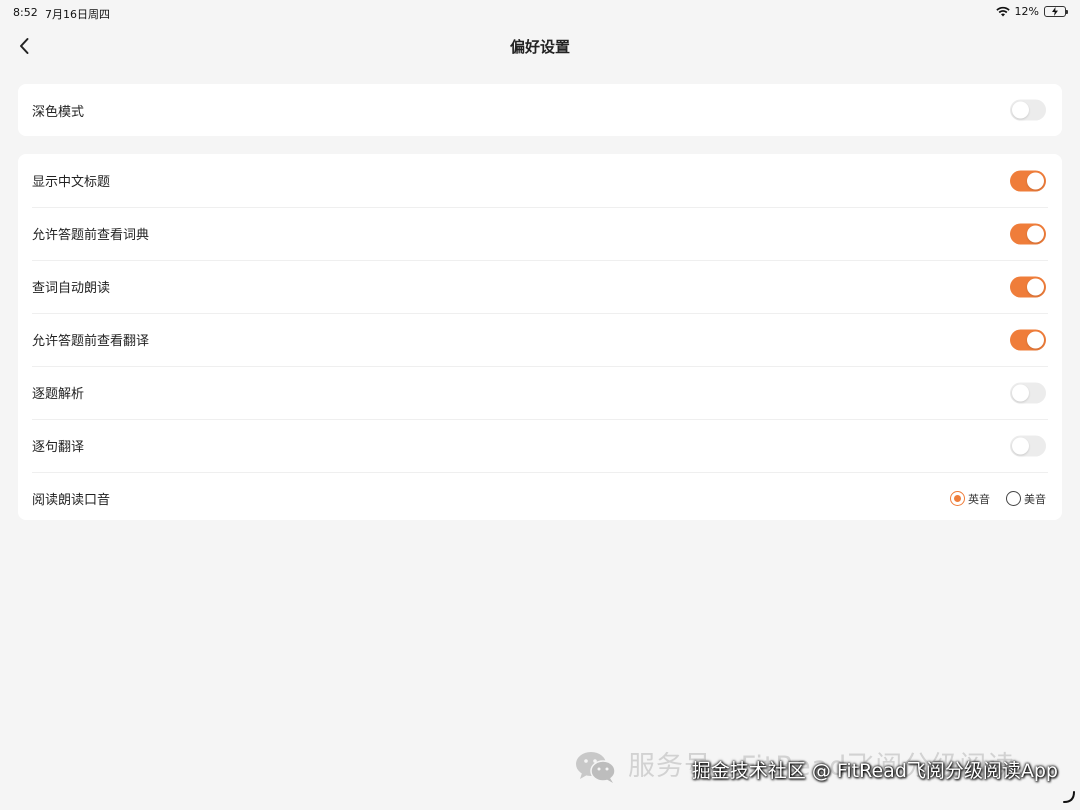 The width and height of the screenshot is (1080, 810). What do you see at coordinates (998, 499) in the screenshot?
I see `accent-radio-group: 英音 美音` at bounding box center [998, 499].